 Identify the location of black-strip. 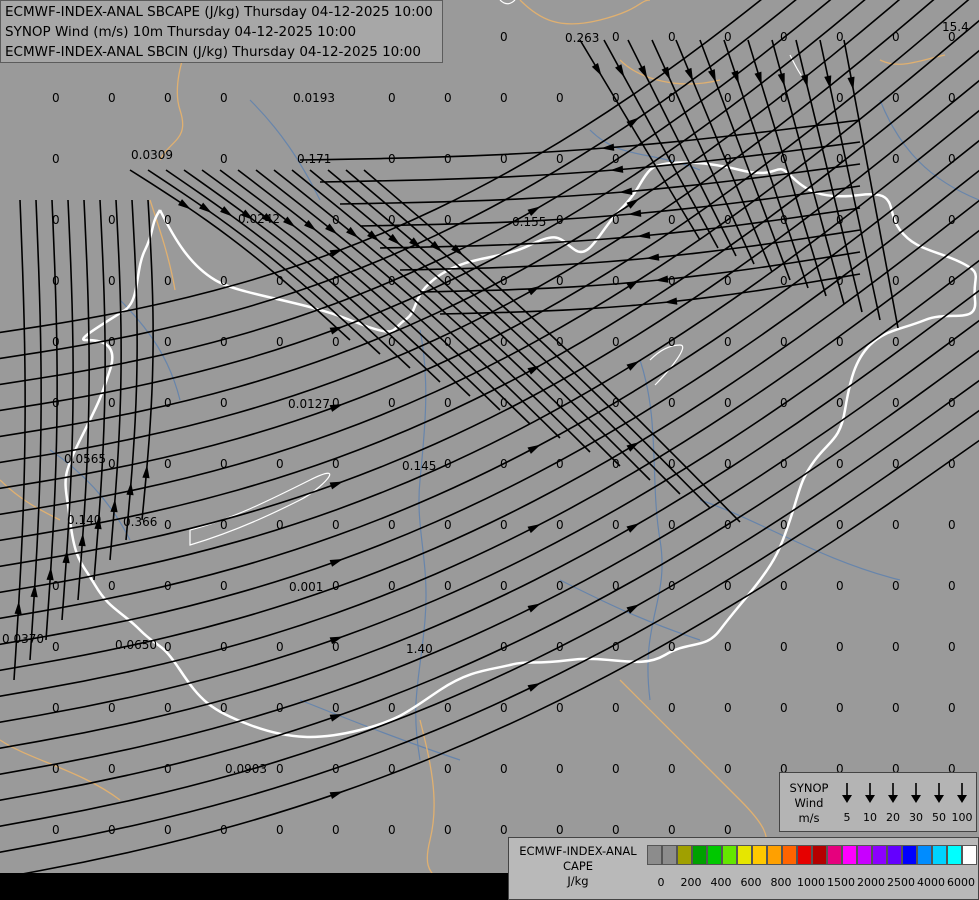
(254, 886).